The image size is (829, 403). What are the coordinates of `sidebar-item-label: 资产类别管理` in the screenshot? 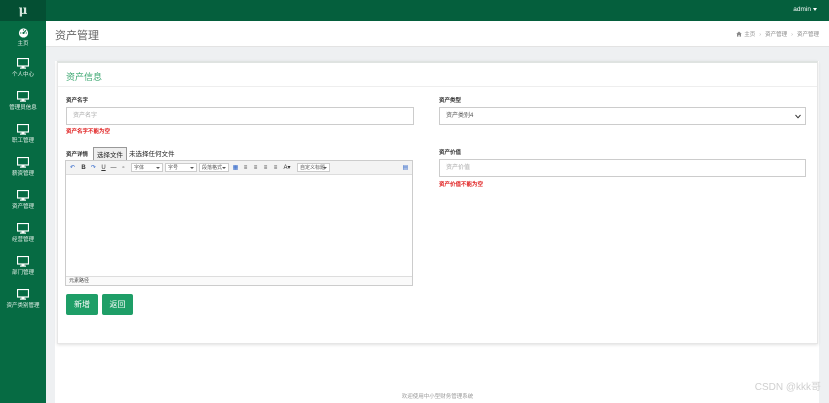 It's located at (23, 306).